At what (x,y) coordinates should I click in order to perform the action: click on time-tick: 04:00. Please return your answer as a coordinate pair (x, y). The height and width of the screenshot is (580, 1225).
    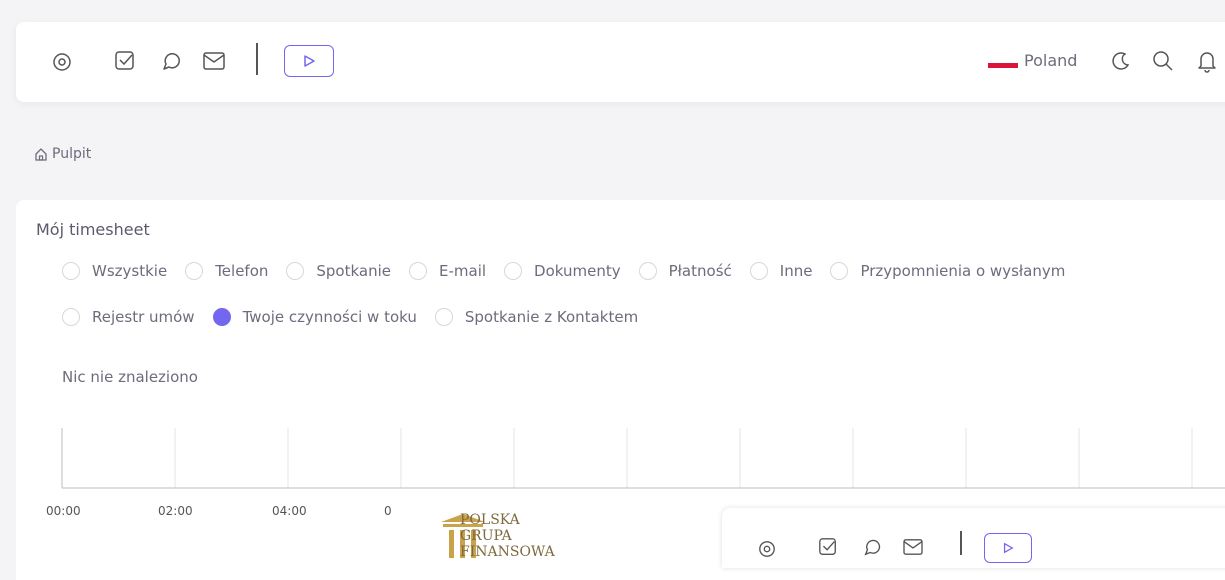
    Looking at the image, I should click on (289, 511).